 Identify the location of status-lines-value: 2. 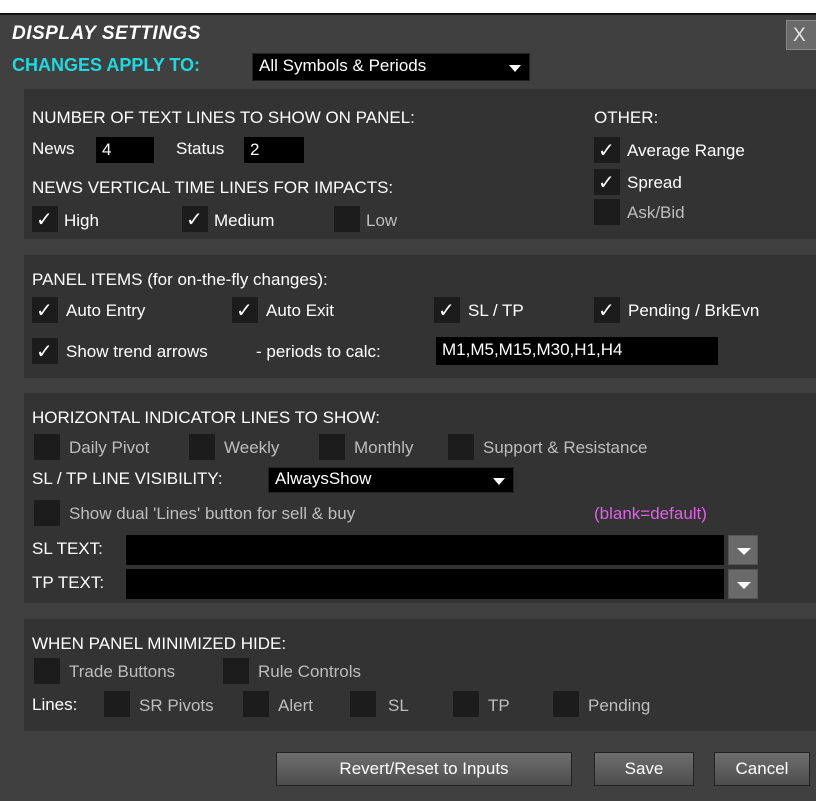
(255, 149).